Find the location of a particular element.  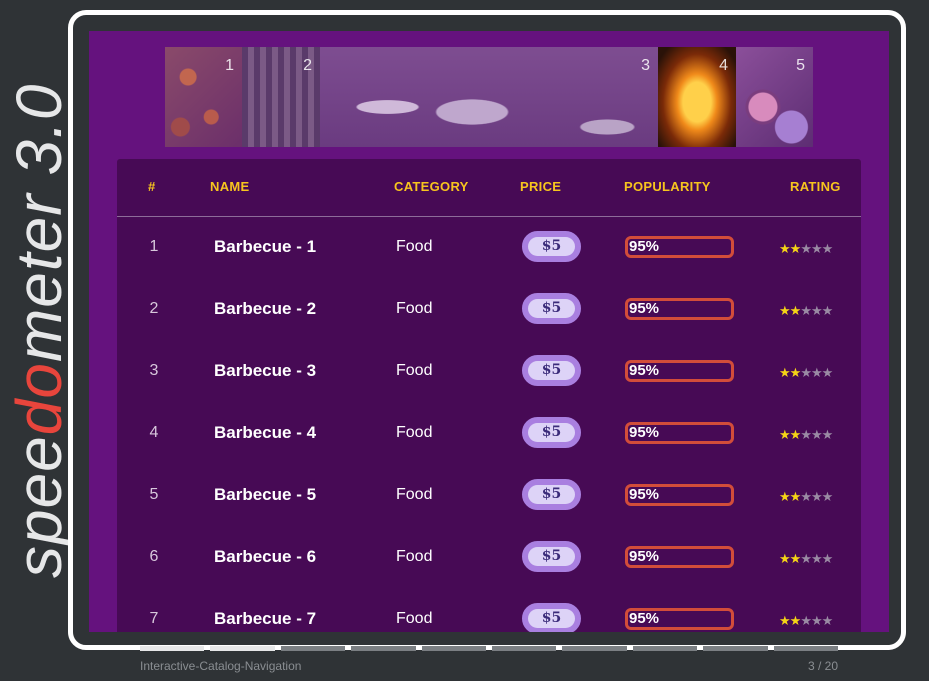

item-name: Barbecue - 1 is located at coordinates (265, 246).